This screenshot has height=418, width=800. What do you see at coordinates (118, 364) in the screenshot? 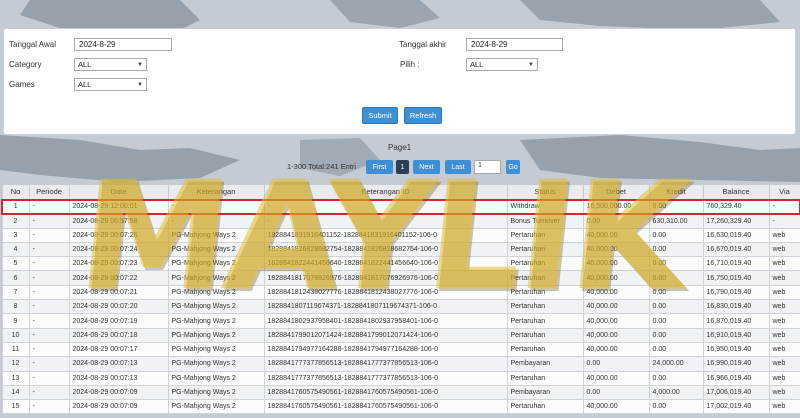
I see `cell-date: 2024-08-29 00:07:13` at bounding box center [118, 364].